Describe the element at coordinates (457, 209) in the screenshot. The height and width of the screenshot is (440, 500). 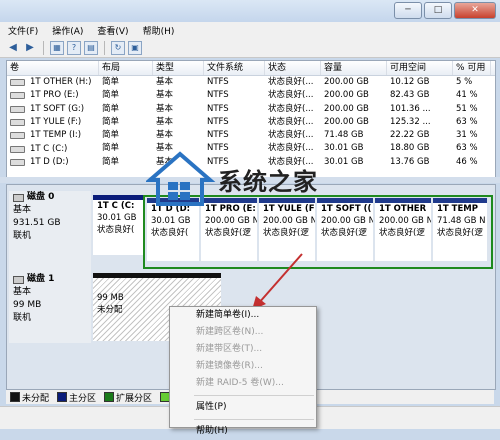
I see `partition-name: 1T TEMP` at that location.